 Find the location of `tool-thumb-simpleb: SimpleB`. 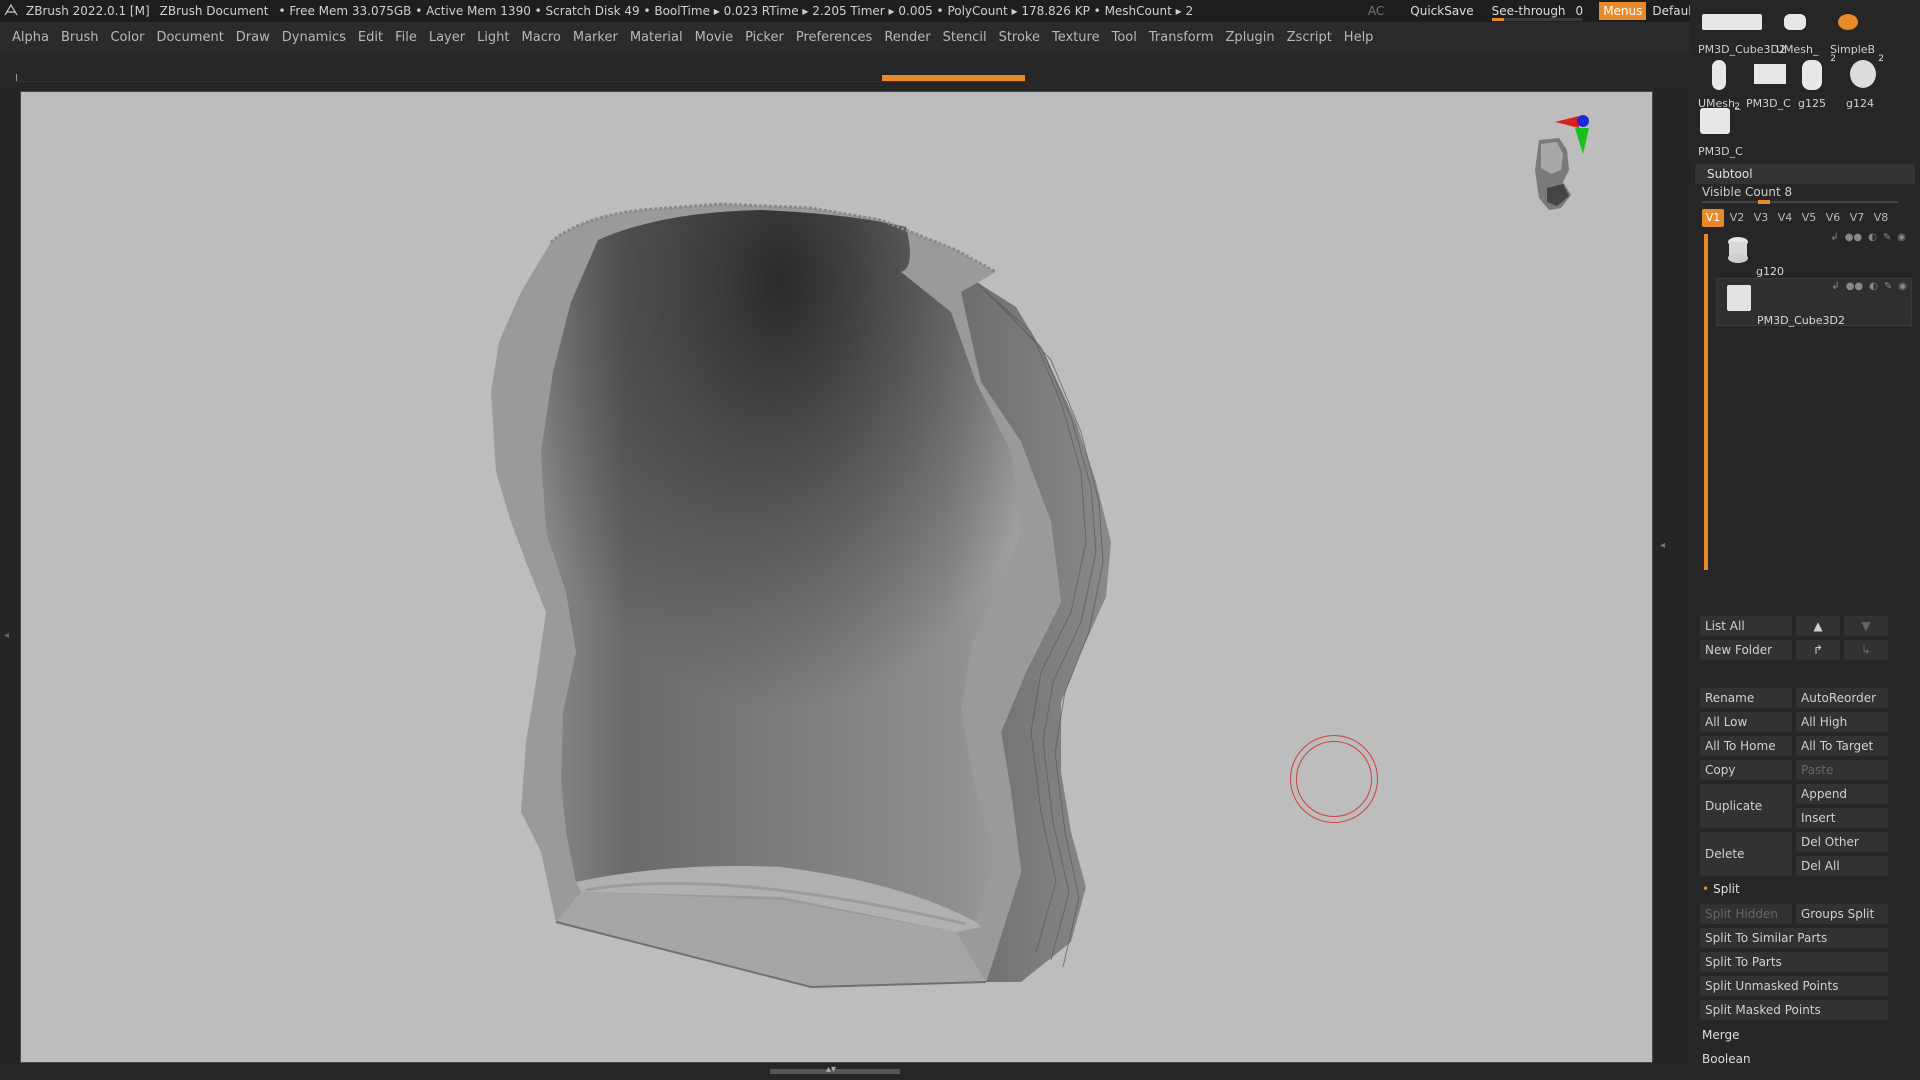

tool-thumb-simpleb: SimpleB is located at coordinates (1852, 28).